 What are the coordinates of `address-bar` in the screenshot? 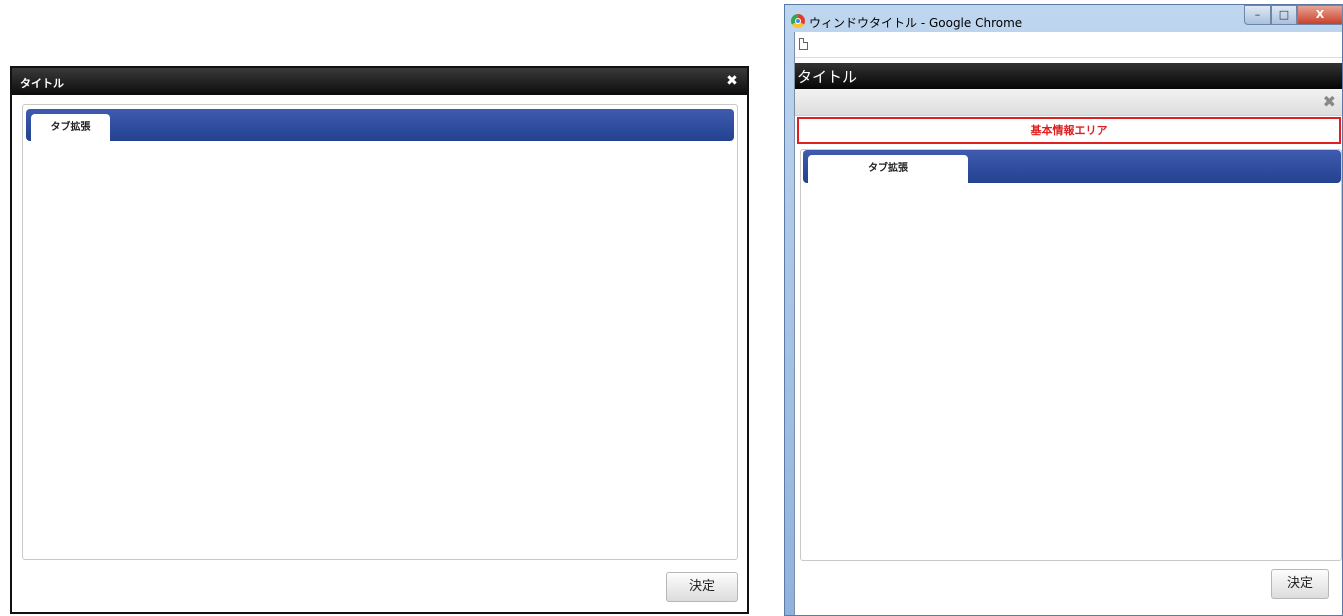 It's located at (1068, 45).